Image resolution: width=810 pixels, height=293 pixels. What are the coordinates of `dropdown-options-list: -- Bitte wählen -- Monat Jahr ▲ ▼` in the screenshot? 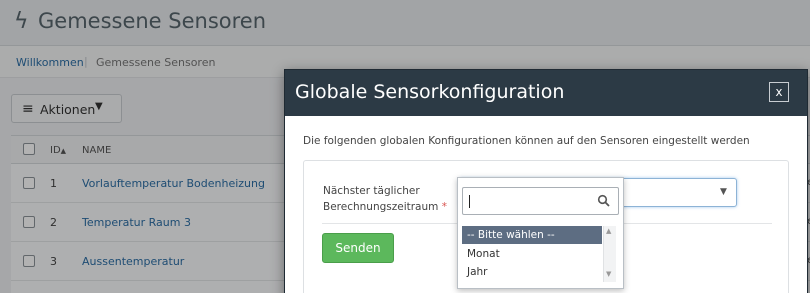 It's located at (540, 254).